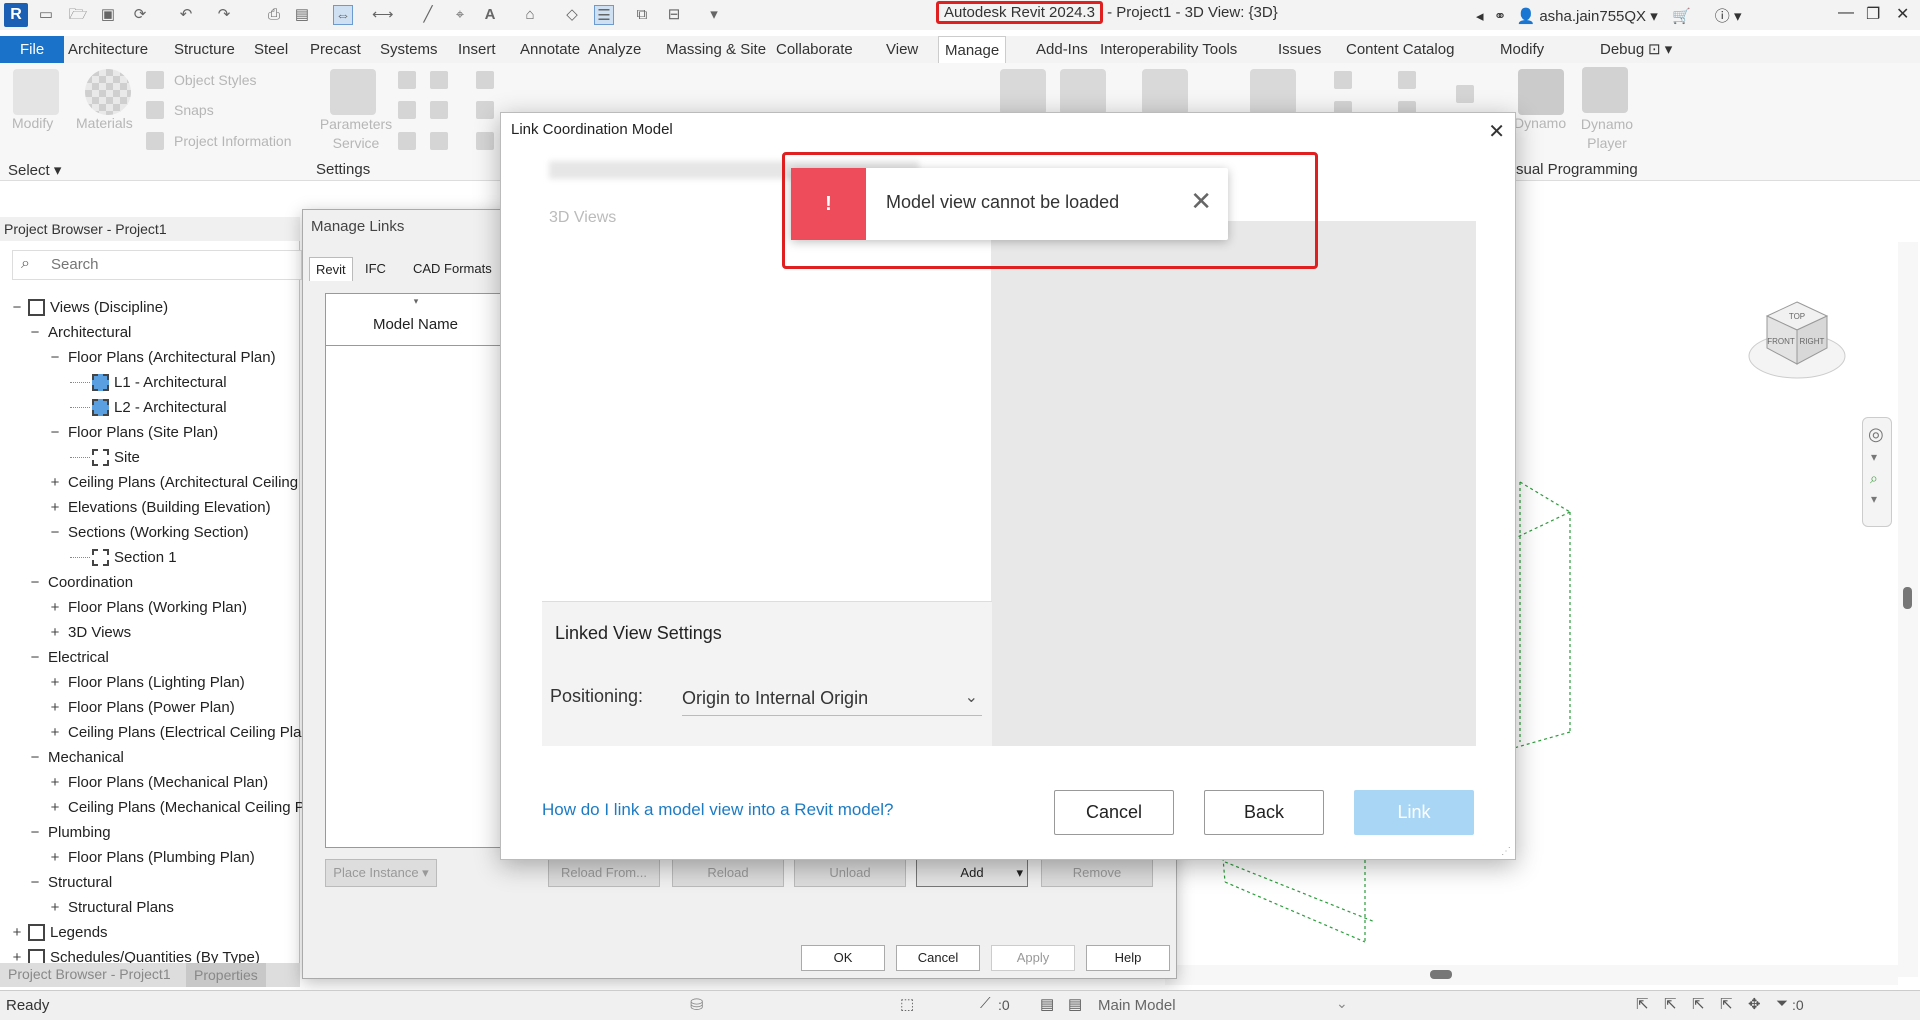 This screenshot has height=1020, width=1920. I want to click on tree-item: + Floor Plans (Lighting Plan), so click(150, 682).